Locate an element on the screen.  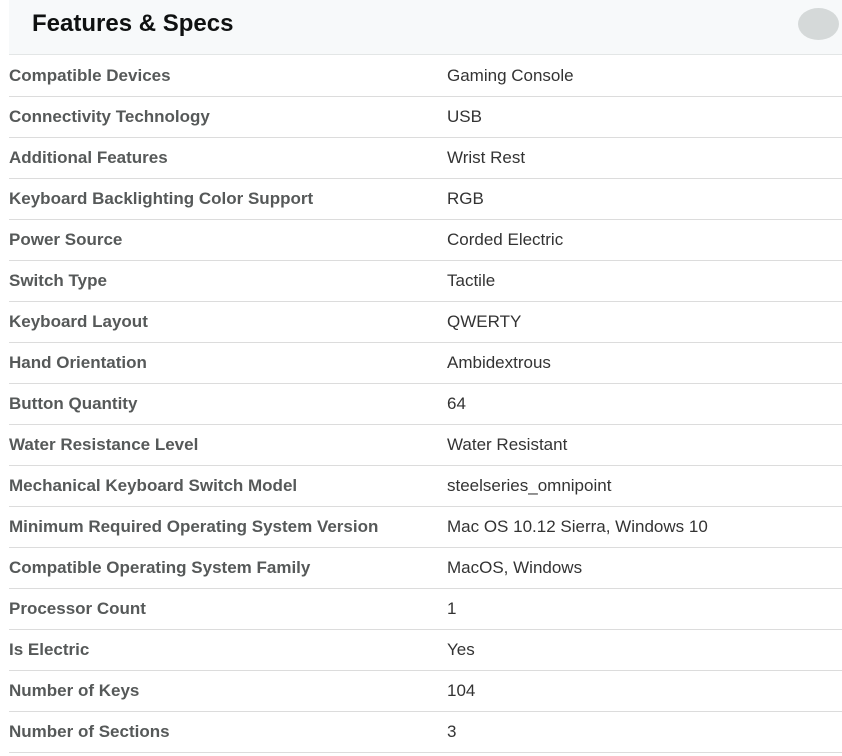
spec-label: Keyboard Backlighting Color Support is located at coordinates (161, 198).